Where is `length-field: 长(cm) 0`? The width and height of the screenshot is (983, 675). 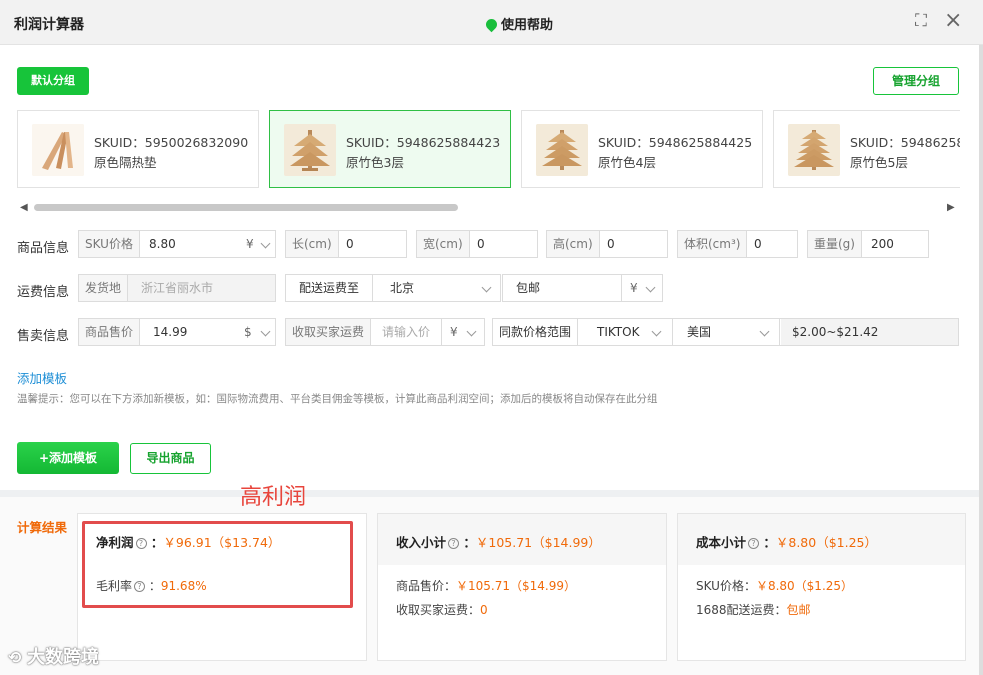 length-field: 长(cm) 0 is located at coordinates (346, 244).